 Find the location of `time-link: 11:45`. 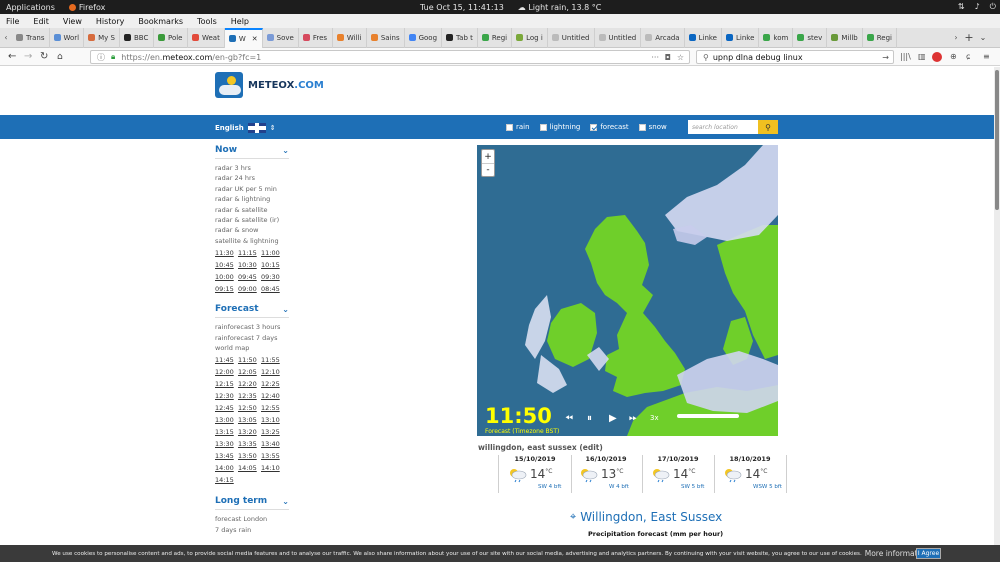

time-link: 11:45 is located at coordinates (226, 360).